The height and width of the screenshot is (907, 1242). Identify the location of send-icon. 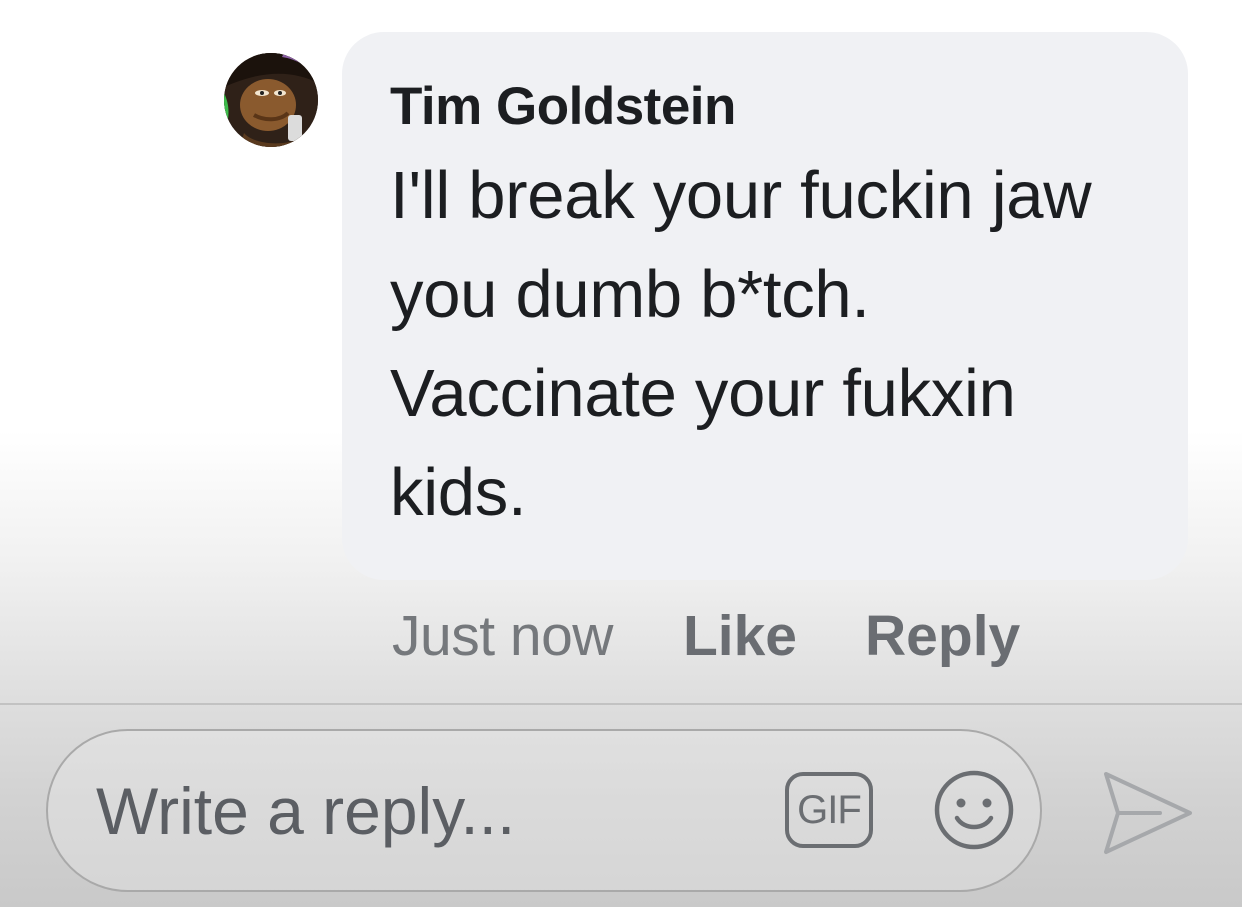
(1148, 813).